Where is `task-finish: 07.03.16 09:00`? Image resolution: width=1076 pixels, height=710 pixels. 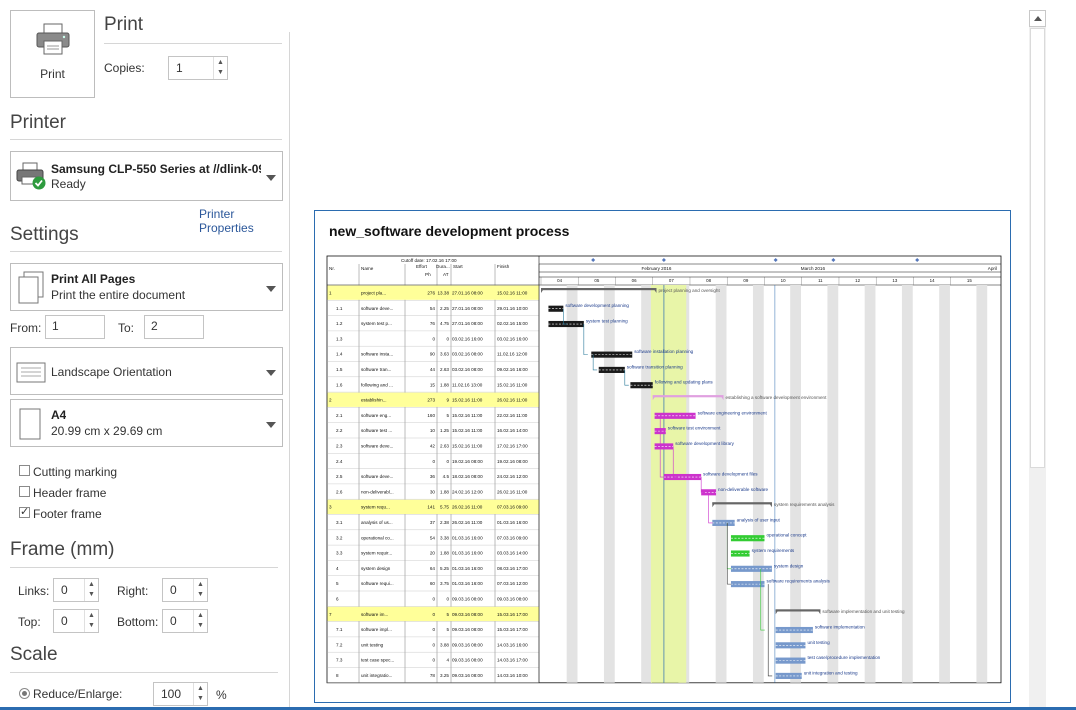 task-finish: 07.03.16 09:00 is located at coordinates (512, 507).